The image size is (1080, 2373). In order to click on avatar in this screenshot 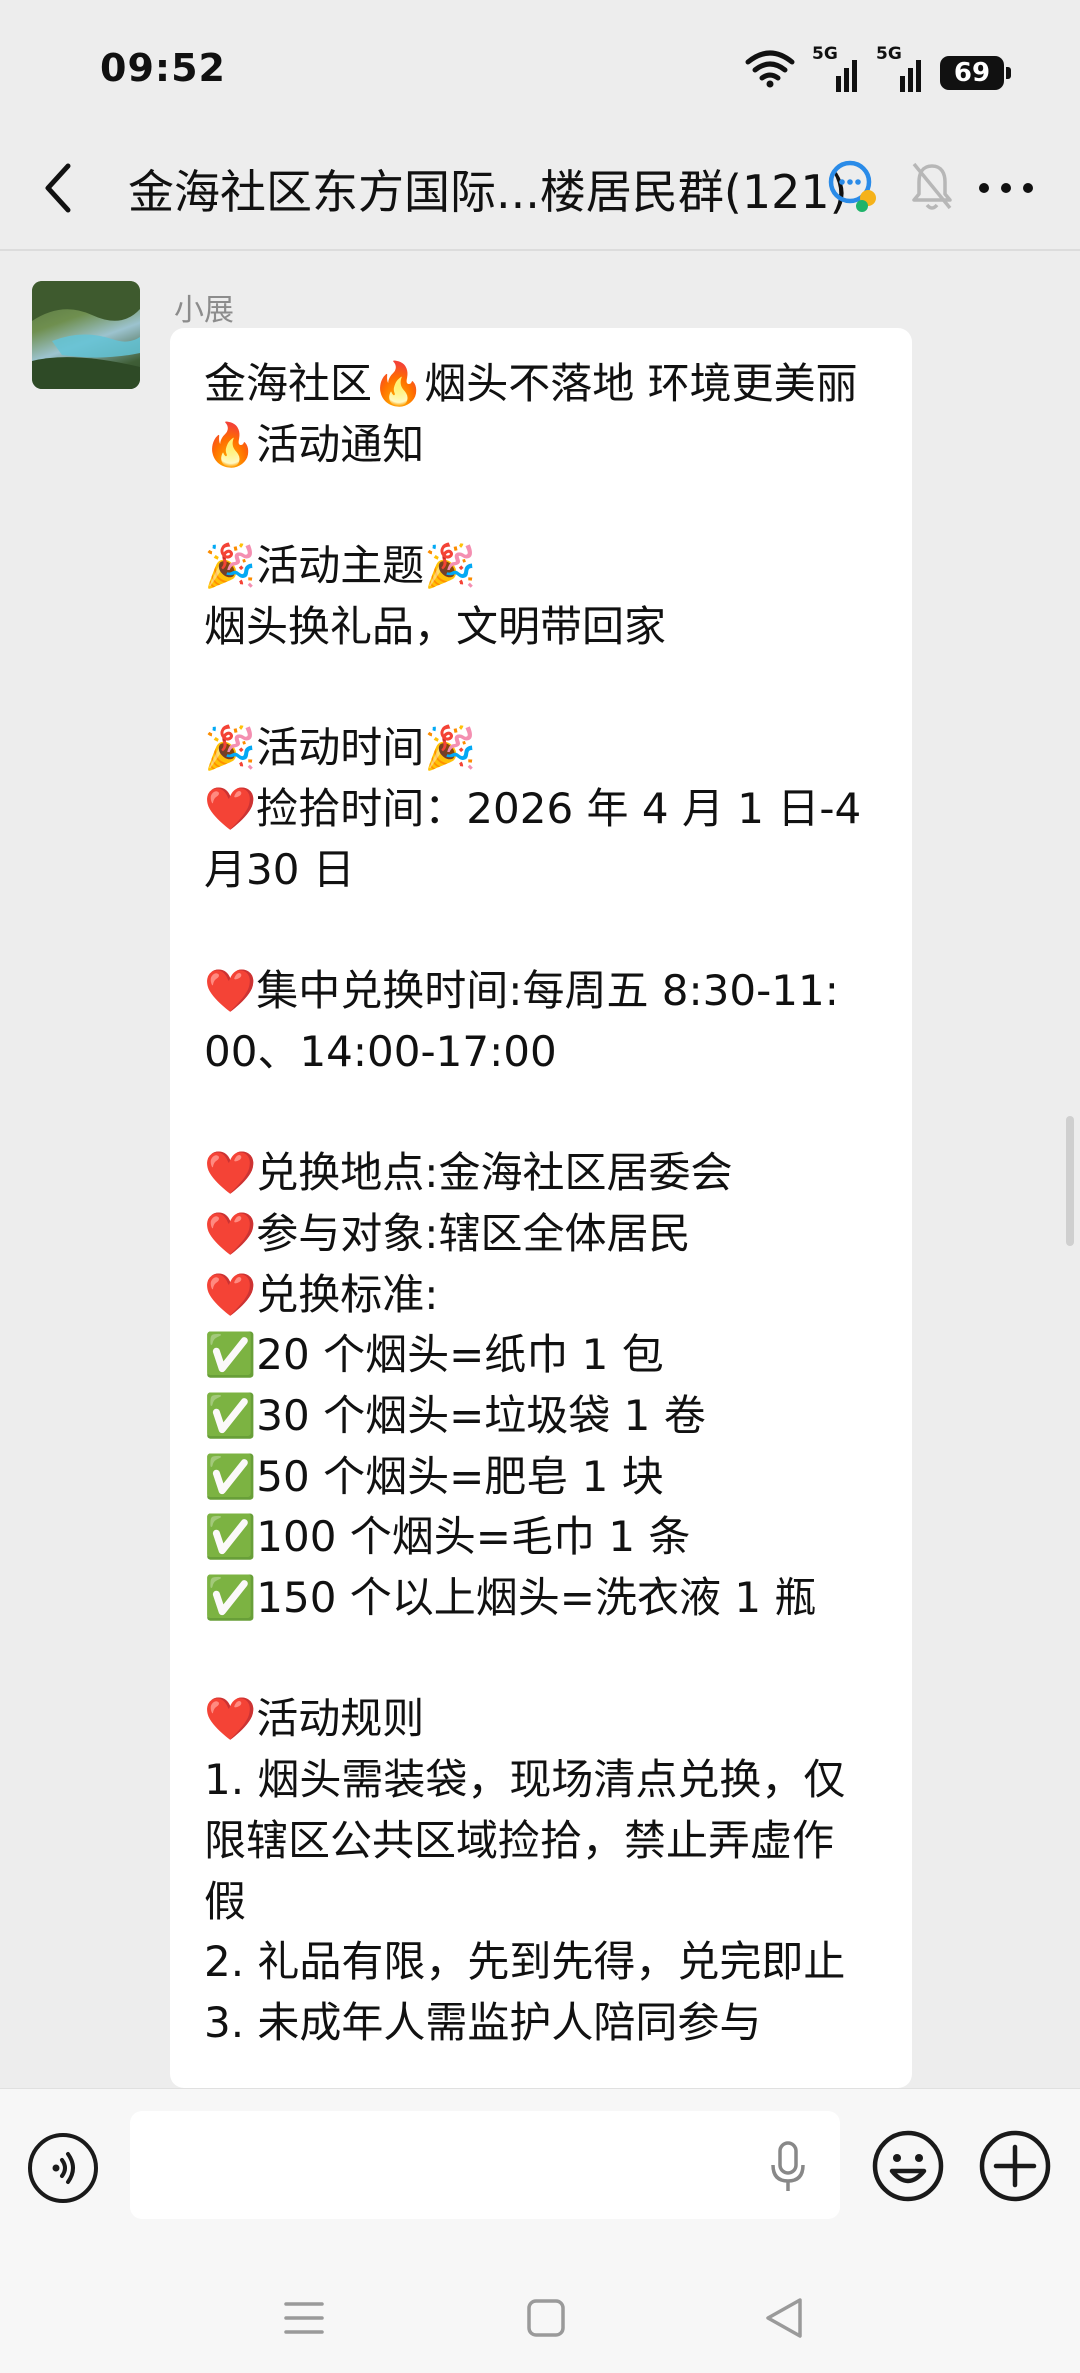, I will do `click(86, 335)`.